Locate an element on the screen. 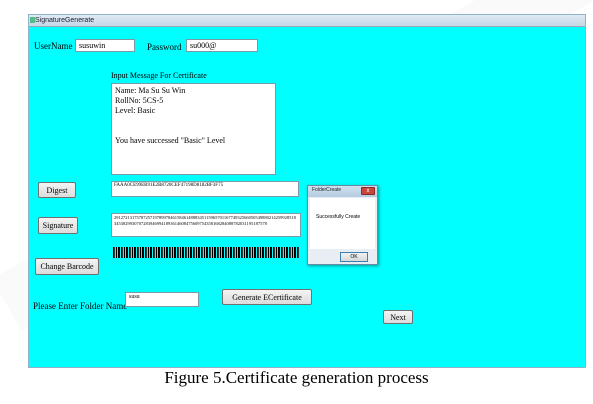 Image resolution: width=593 pixels, height=404 pixels. barcode-image is located at coordinates (206, 252).